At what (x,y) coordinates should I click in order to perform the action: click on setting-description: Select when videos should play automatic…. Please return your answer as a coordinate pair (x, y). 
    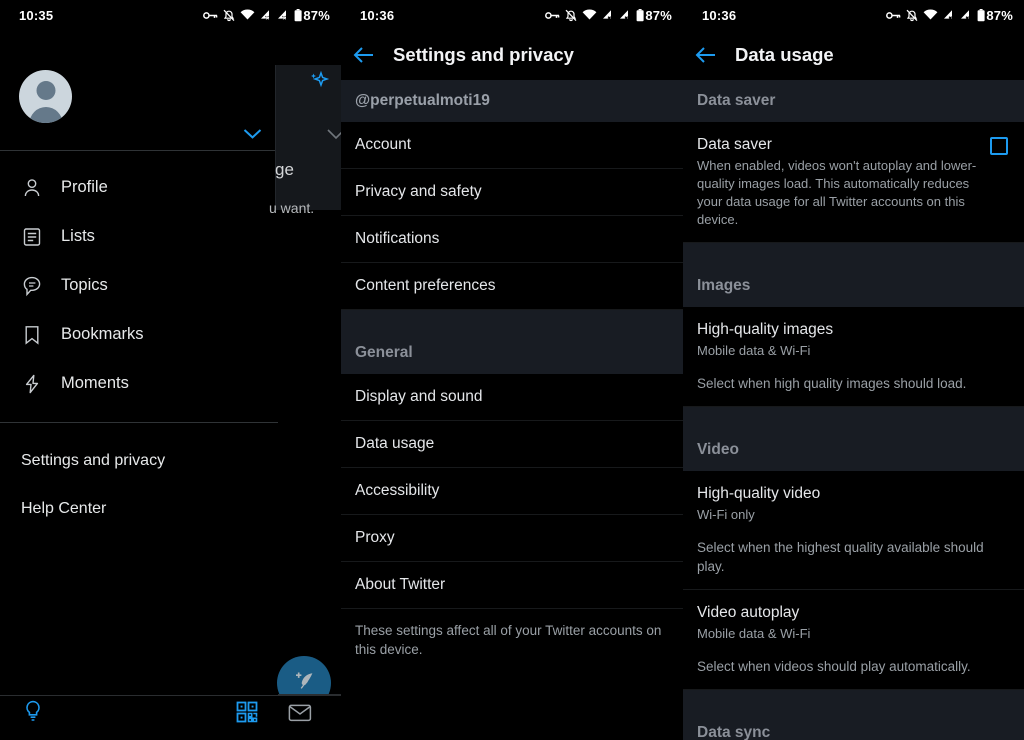
    Looking at the image, I should click on (834, 666).